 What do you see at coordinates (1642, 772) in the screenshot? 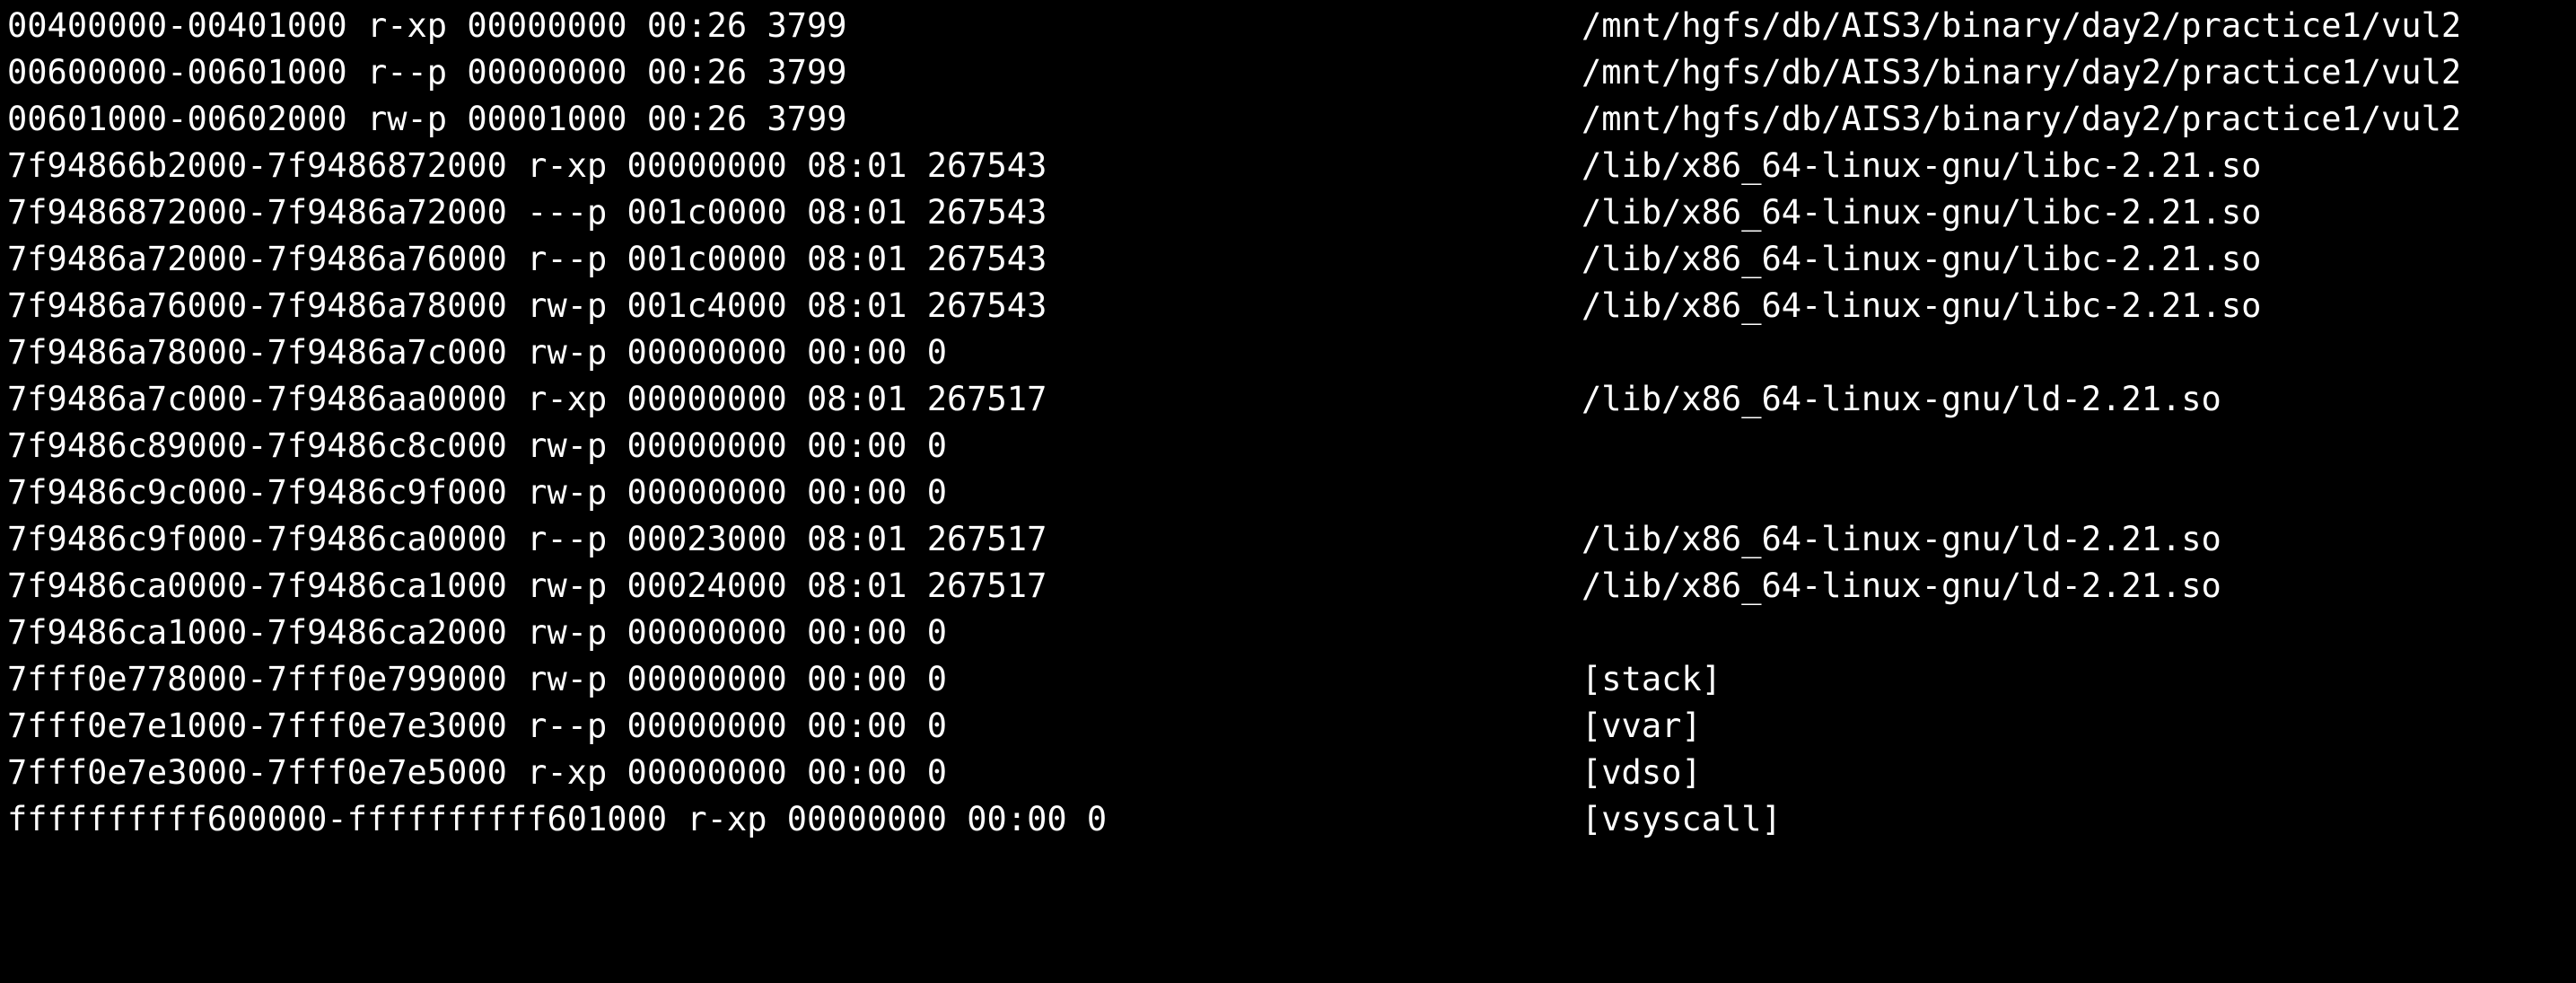
I see `mapping-pathname: [vdso]` at bounding box center [1642, 772].